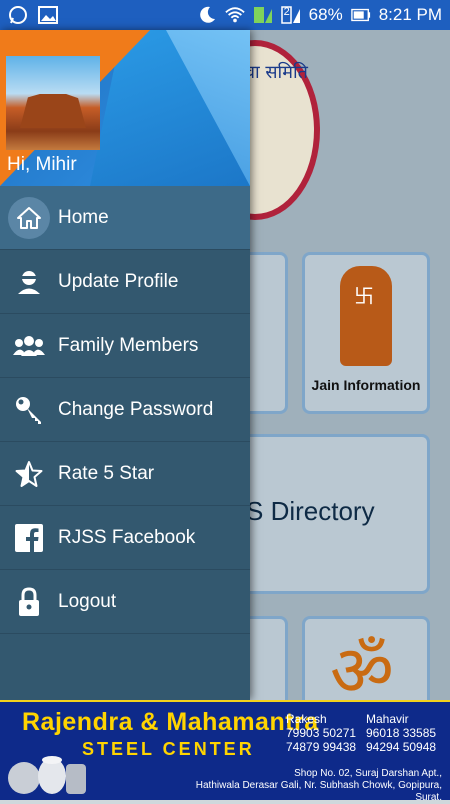 This screenshot has width=450, height=804. What do you see at coordinates (29, 538) in the screenshot?
I see `facebook-icon` at bounding box center [29, 538].